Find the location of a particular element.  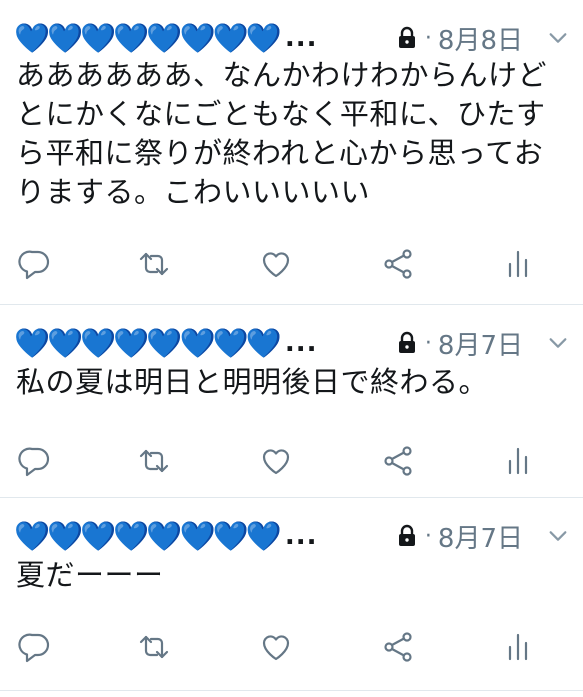

tweet-text: 私の夏は明日と明明後日で終わる。 is located at coordinates (252, 382).